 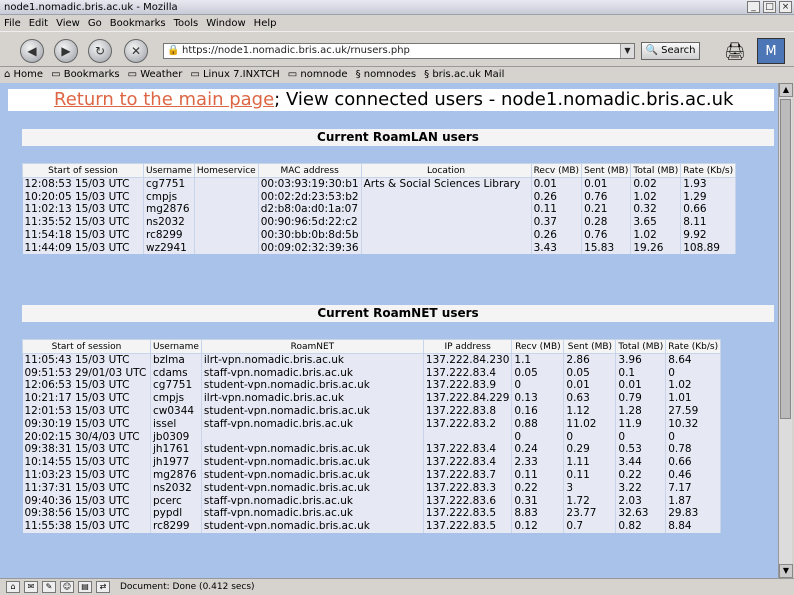 What do you see at coordinates (85, 74) in the screenshot?
I see `bookmark-bookmarks: ▭ Bookmarks` at bounding box center [85, 74].